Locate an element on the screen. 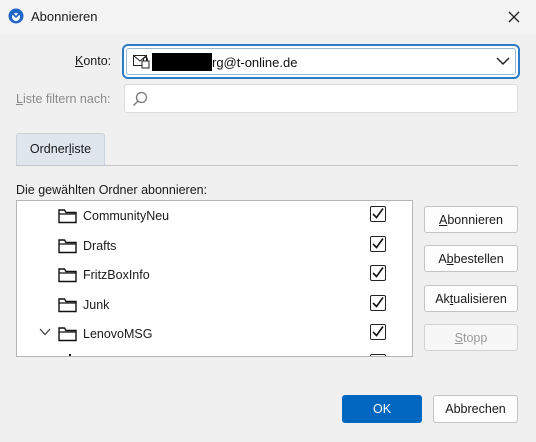  tree-row-partial is located at coordinates (214, 352).